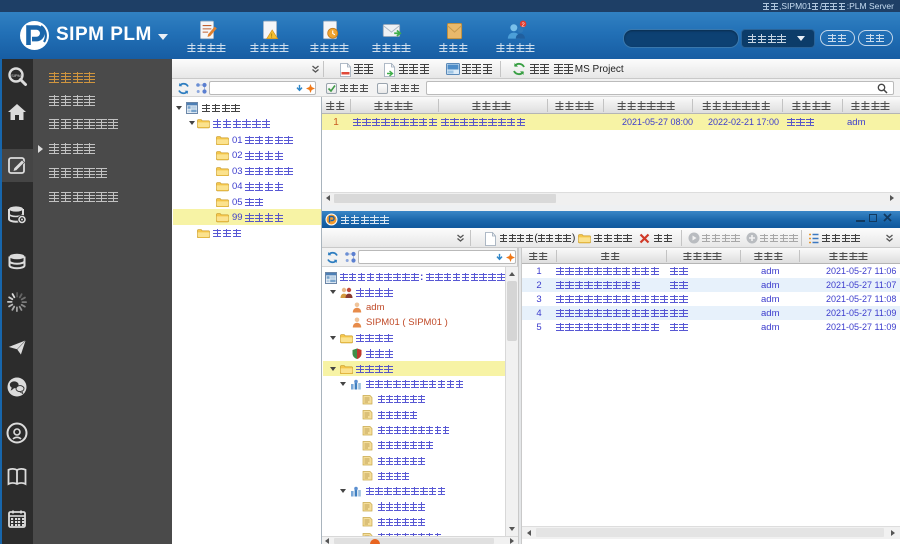 This screenshot has height=544, width=900. I want to click on svg-text: 2, so click(522, 25).